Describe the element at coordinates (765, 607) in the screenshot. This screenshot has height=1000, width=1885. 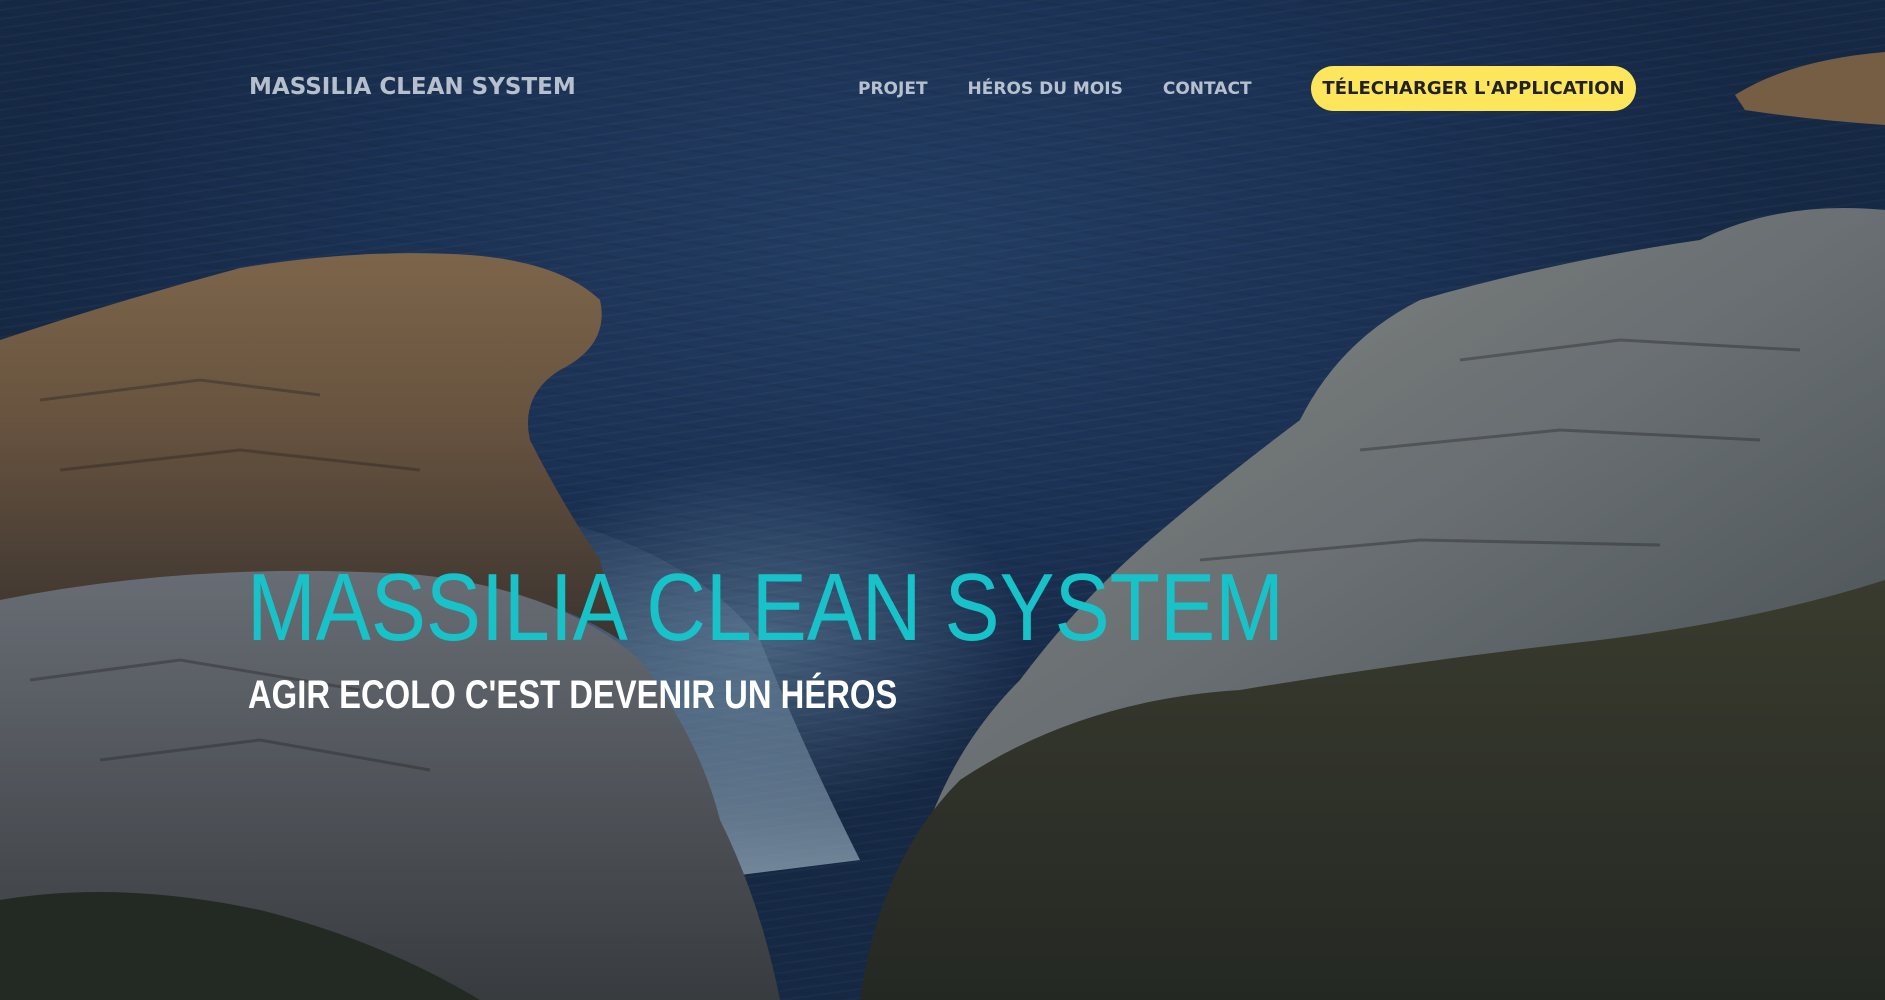
I see `hero-title: MASSILIA CLEAN SYSTEM` at that location.